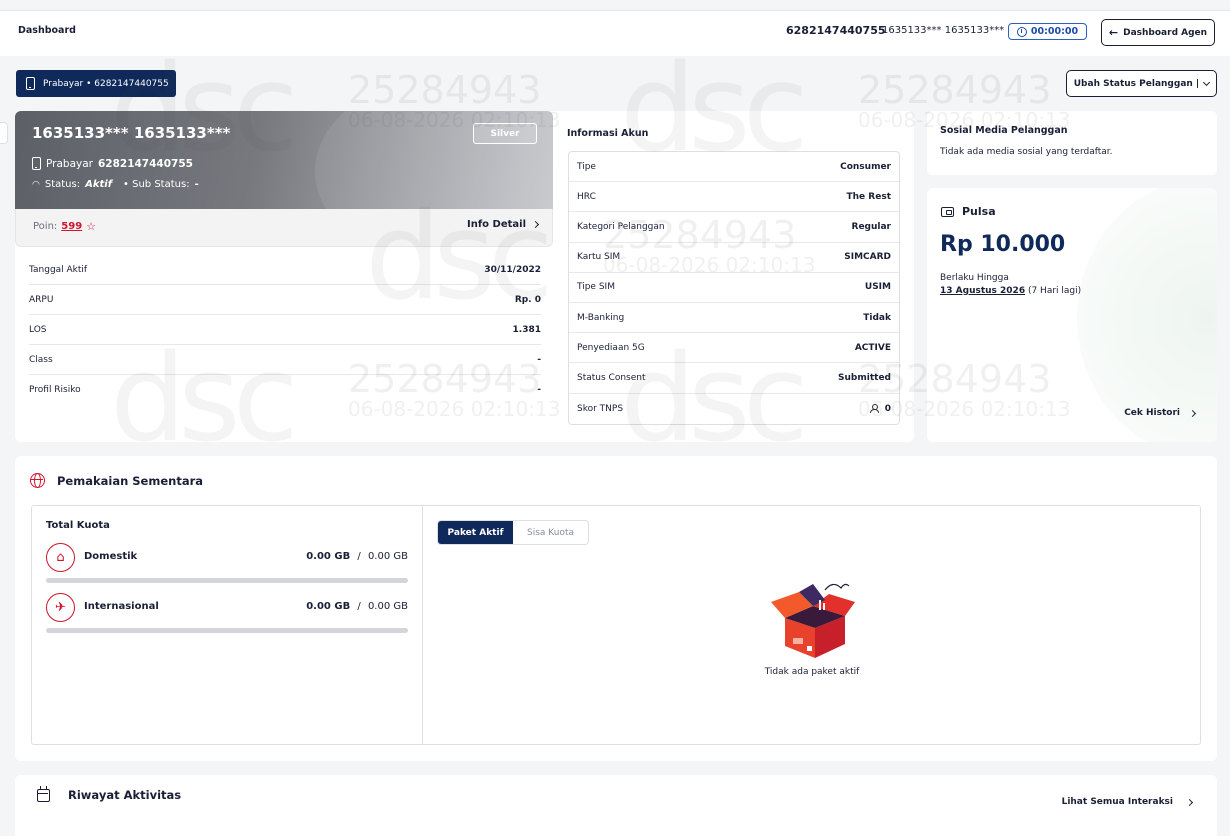 Image resolution: width=1230 pixels, height=836 pixels. I want to click on row-label: Kartu SIM, so click(599, 257).